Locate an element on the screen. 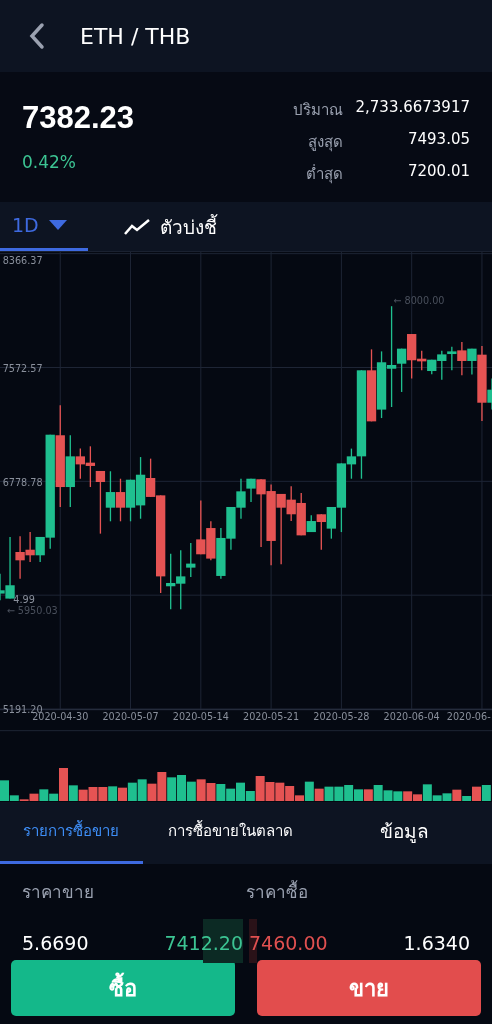 The height and width of the screenshot is (1024, 492). price-marker: ← 8000.00 is located at coordinates (419, 300).